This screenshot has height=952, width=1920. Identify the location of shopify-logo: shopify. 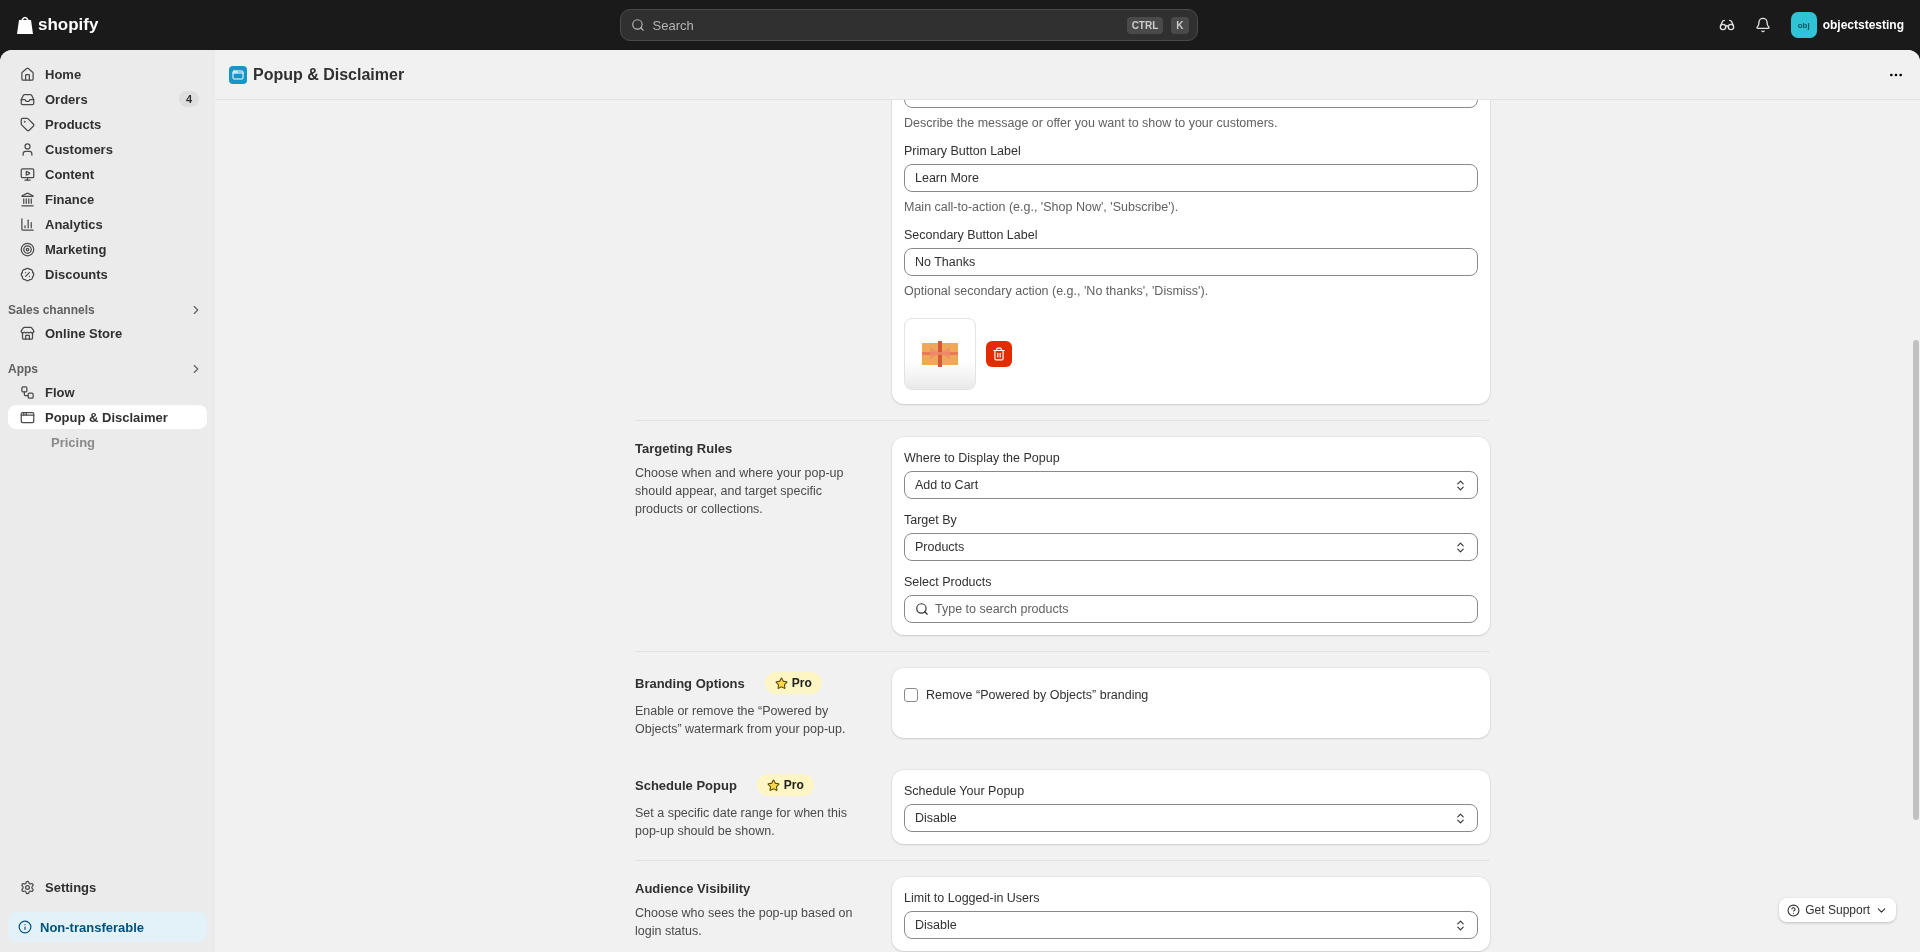
(57, 25).